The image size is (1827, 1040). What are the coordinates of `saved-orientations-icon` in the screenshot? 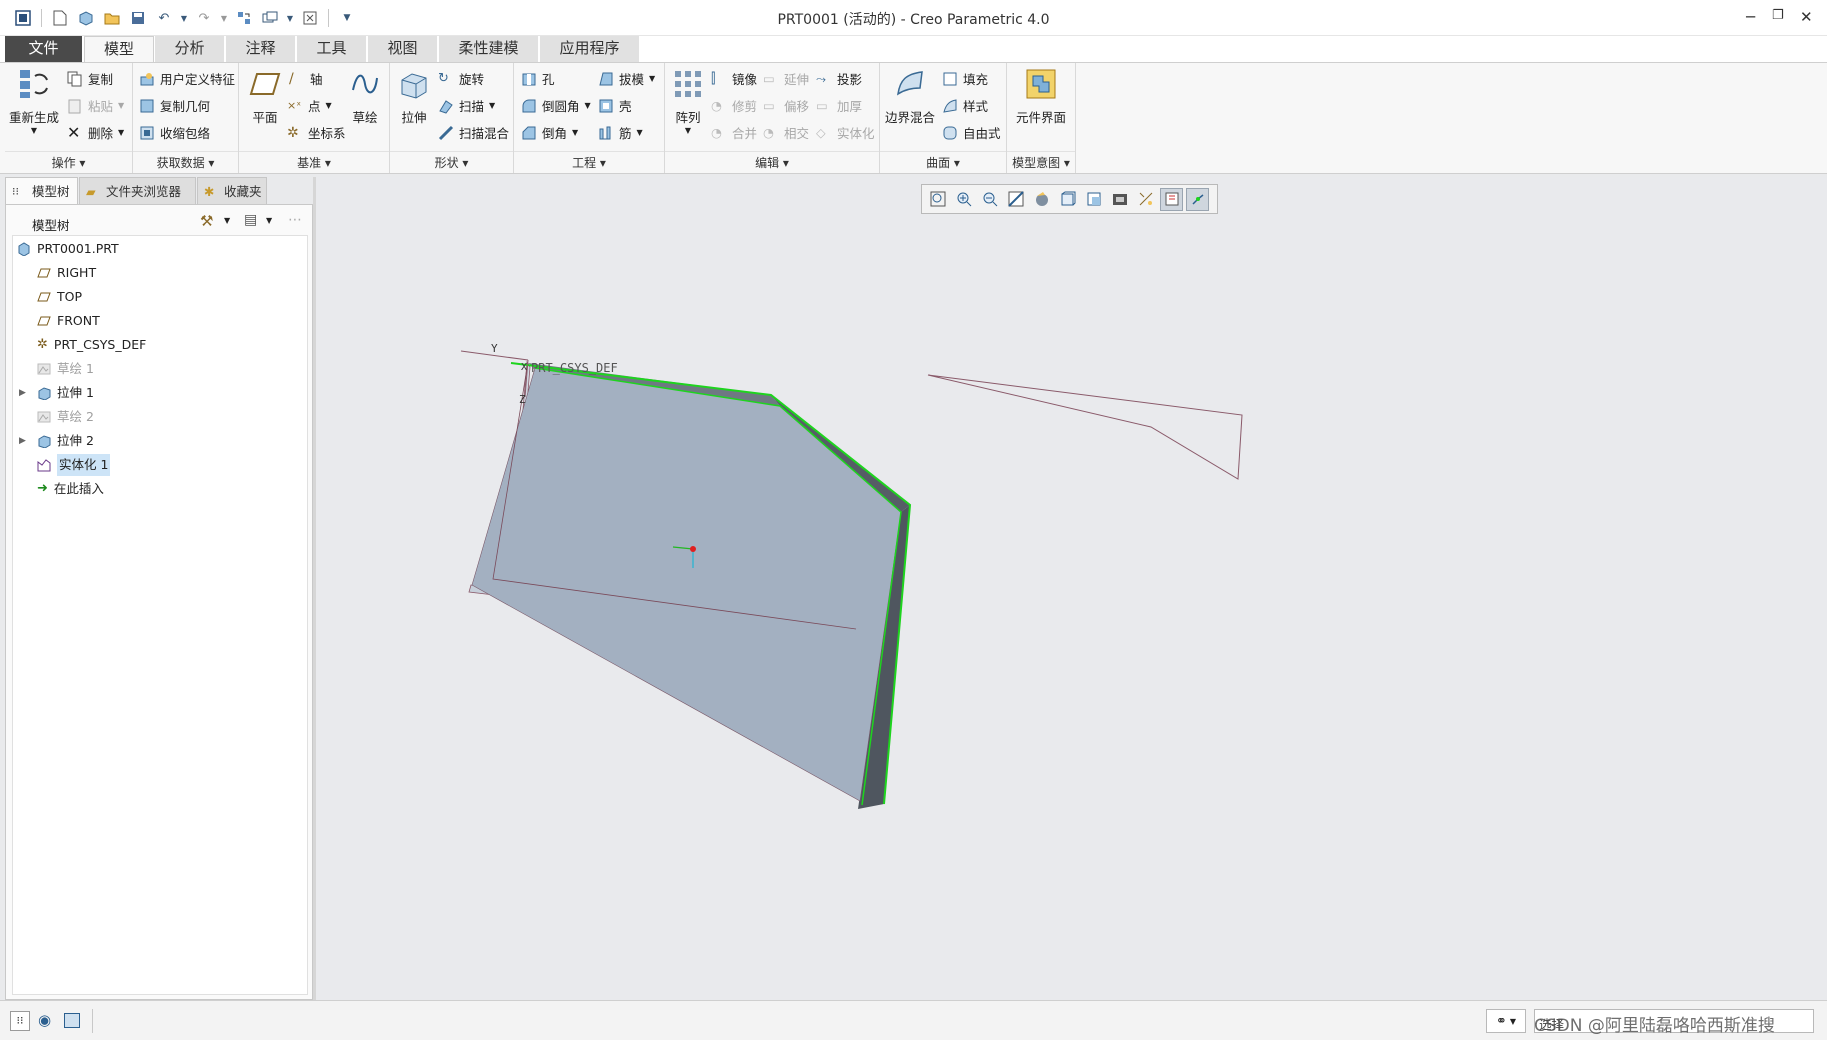 It's located at (1067, 199).